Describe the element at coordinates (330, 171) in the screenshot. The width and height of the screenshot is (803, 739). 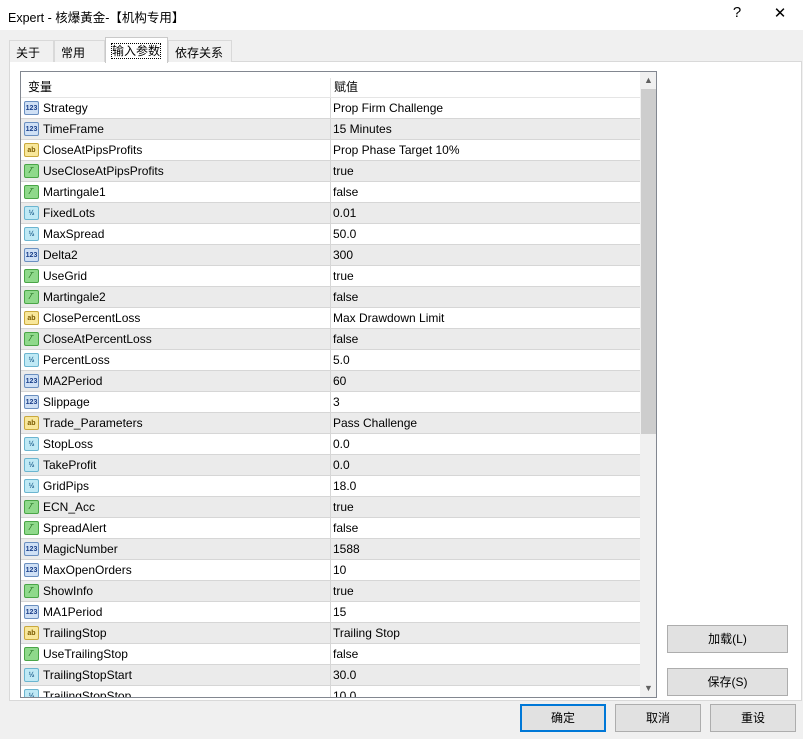
I see `table-row: ⁄‾ UseCloseAtPipsProfits true` at that location.